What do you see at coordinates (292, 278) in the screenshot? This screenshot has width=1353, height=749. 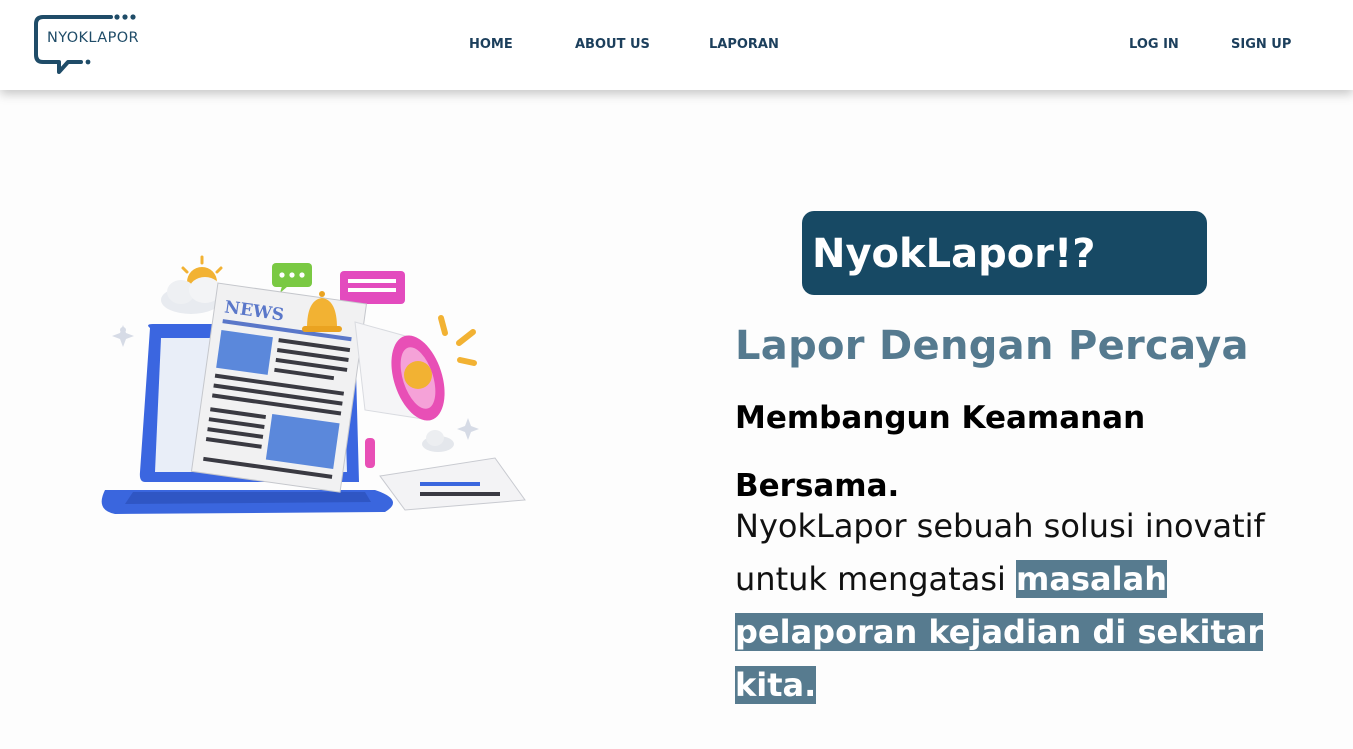 I see `chat-bubble-icon` at bounding box center [292, 278].